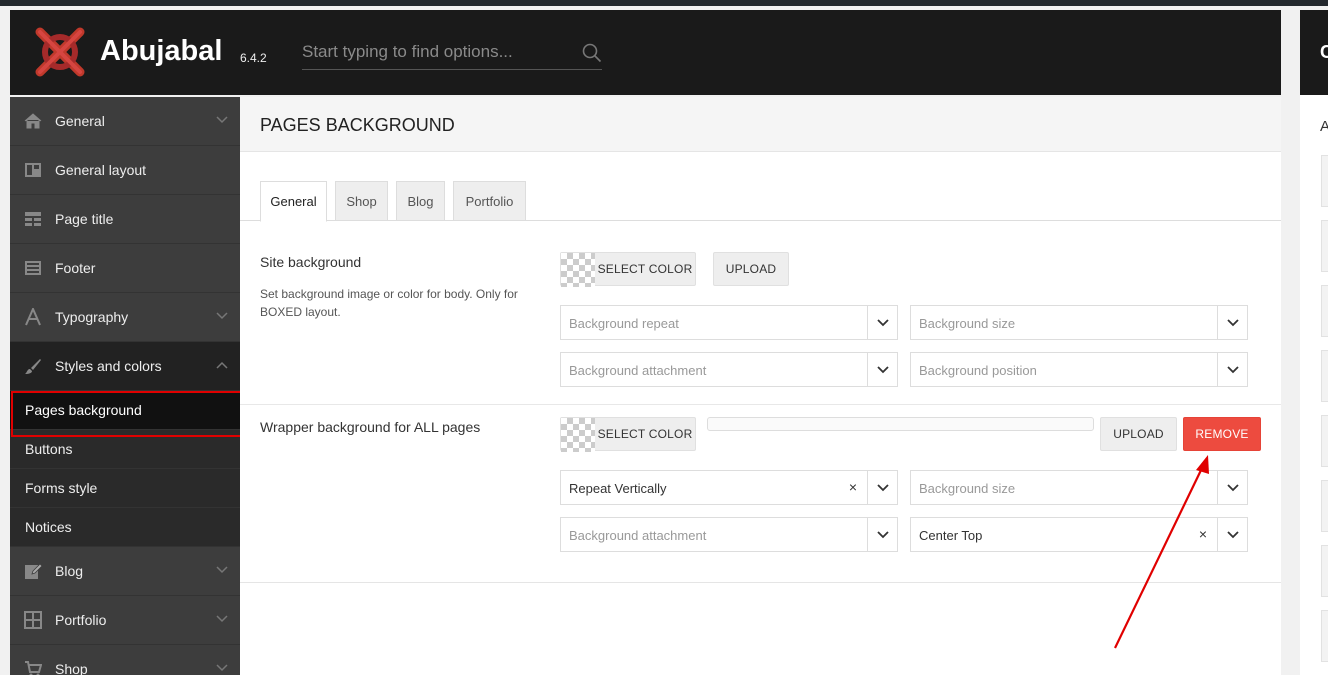 This screenshot has width=1328, height=675. I want to click on wrapper-background-size-select: Background size, so click(1079, 487).